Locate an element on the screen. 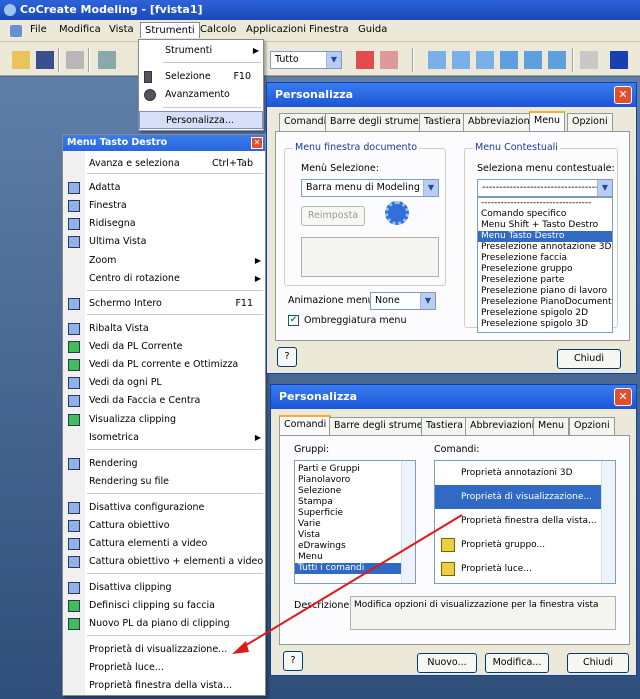 The height and width of the screenshot is (699, 640). annotation-arrow is located at coordinates (347, 584).